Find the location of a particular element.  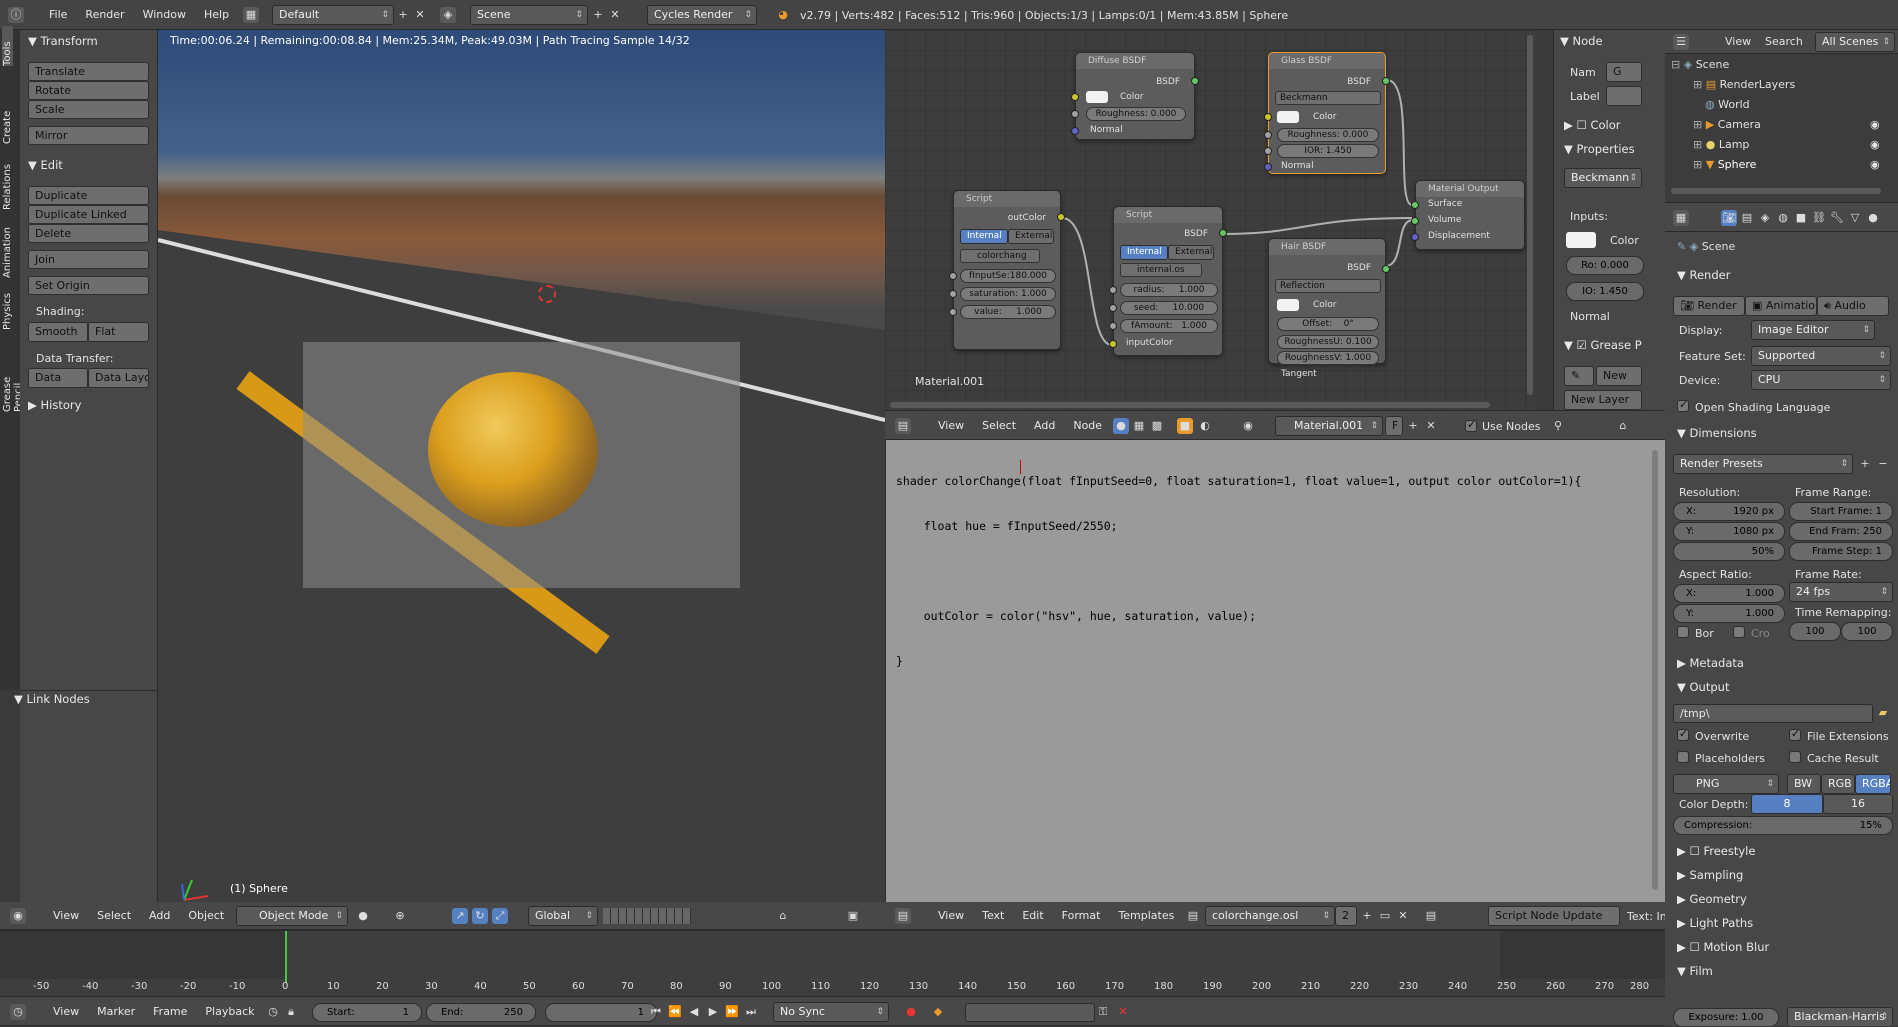

menu-text: Text is located at coordinates (993, 916).